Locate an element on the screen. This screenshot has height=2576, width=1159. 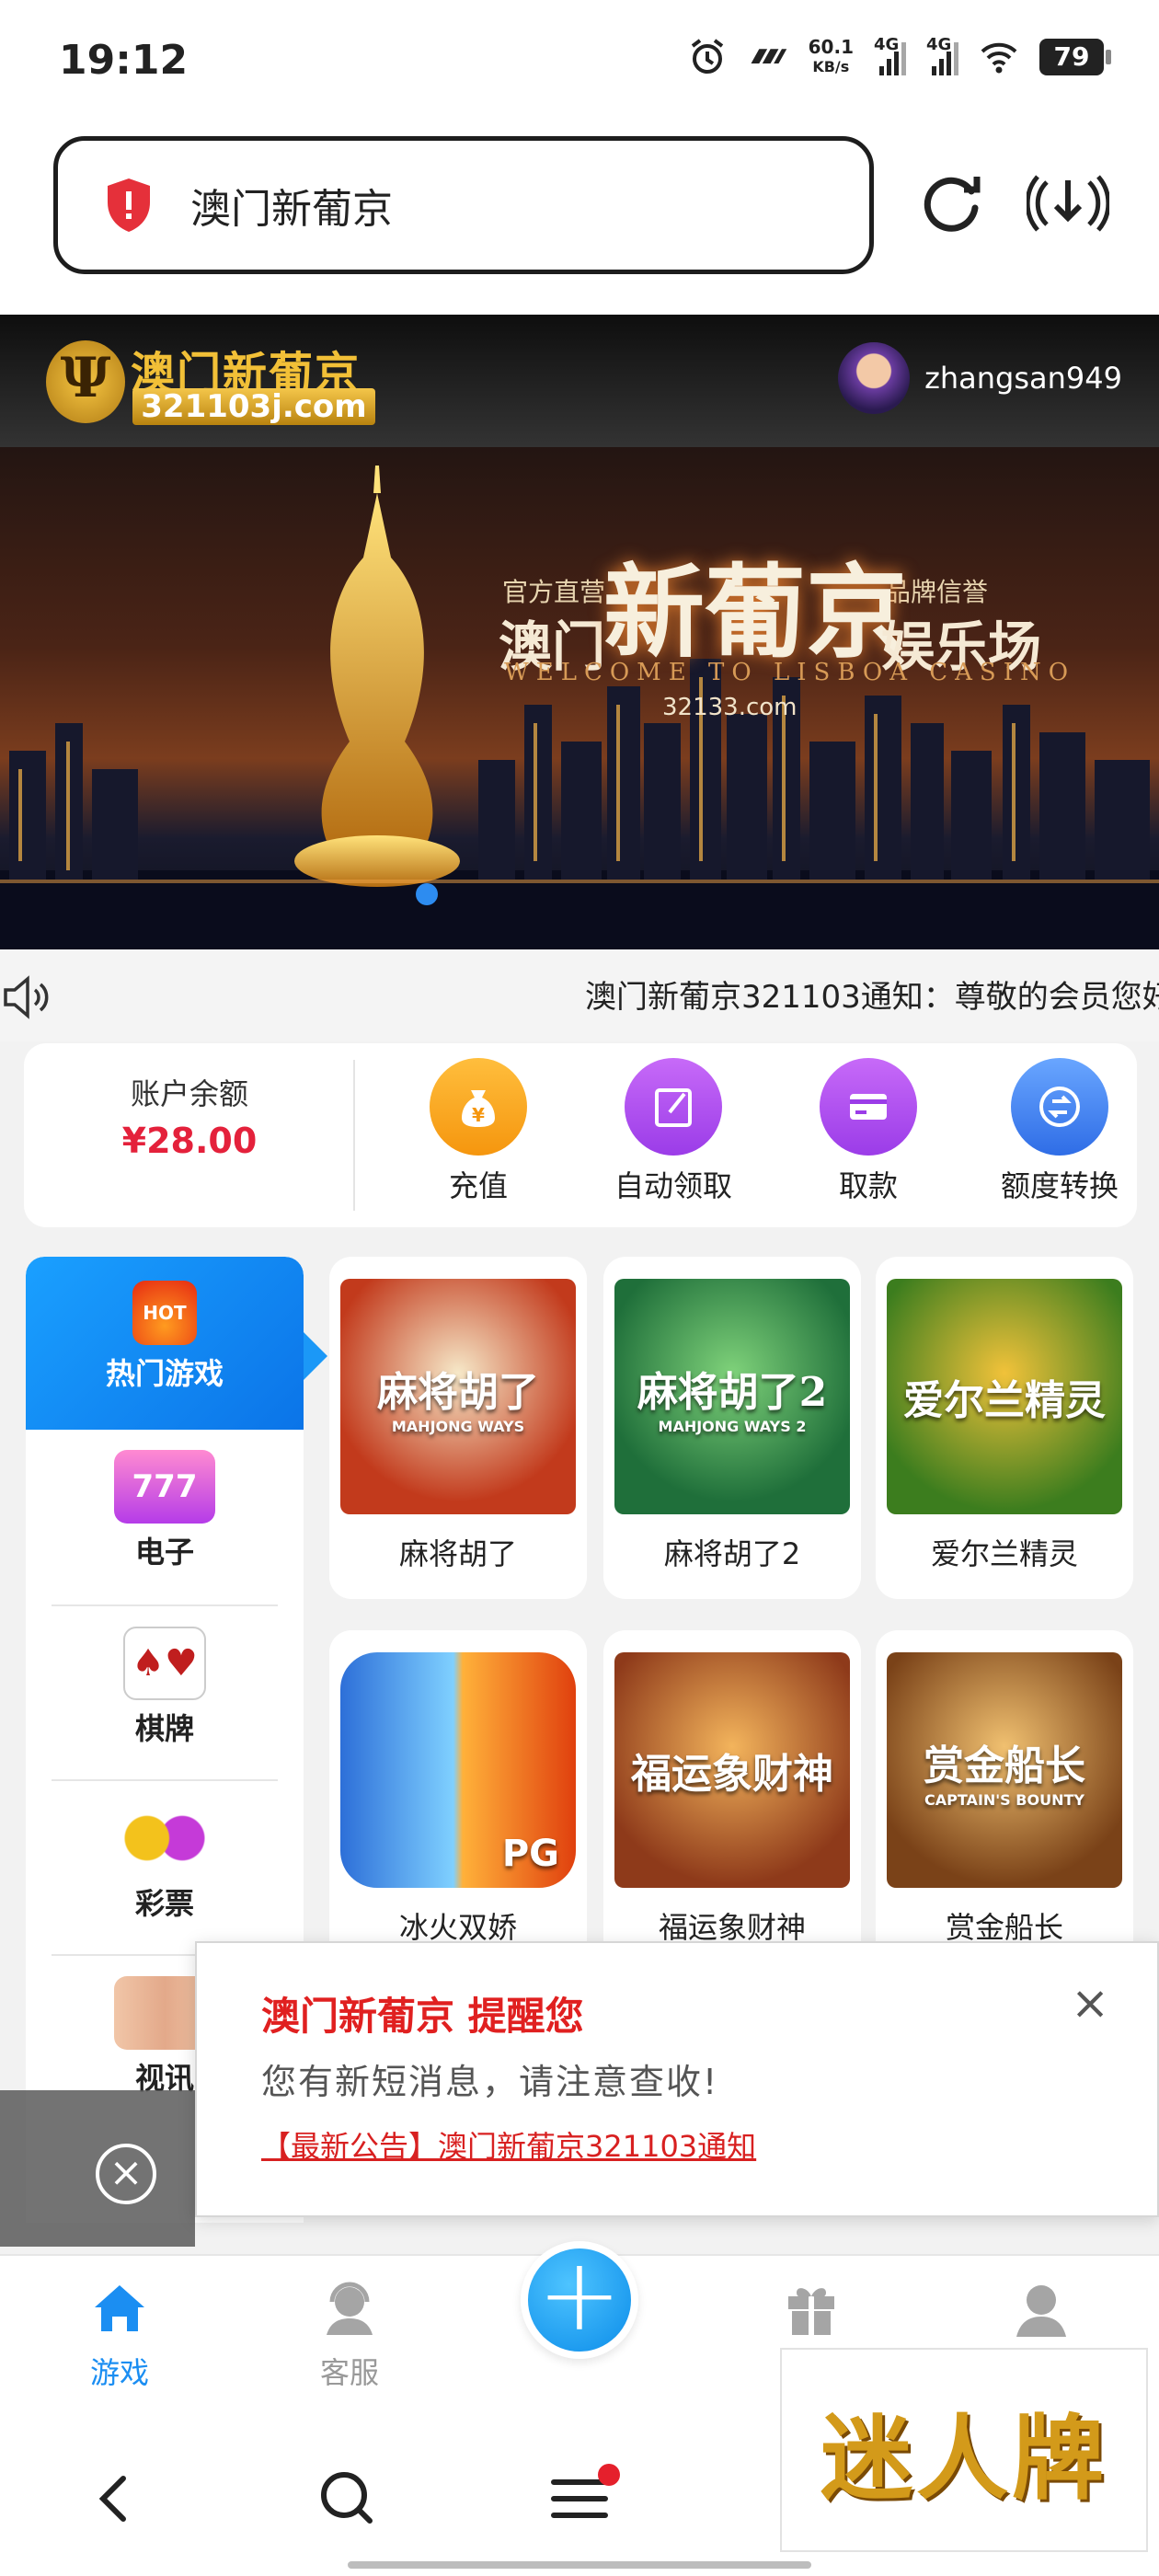
close-overlay-icon: × is located at coordinates (126, 2174).